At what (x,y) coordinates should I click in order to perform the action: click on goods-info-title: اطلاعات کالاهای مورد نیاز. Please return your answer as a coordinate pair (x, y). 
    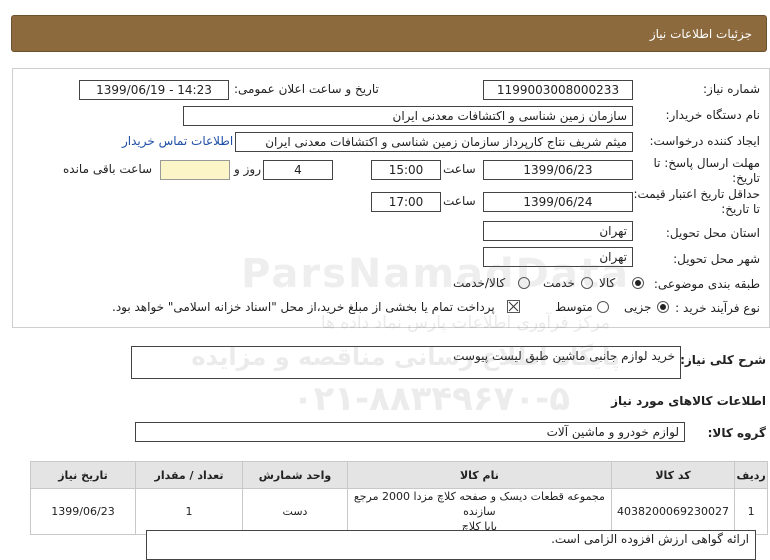
    Looking at the image, I should click on (688, 401).